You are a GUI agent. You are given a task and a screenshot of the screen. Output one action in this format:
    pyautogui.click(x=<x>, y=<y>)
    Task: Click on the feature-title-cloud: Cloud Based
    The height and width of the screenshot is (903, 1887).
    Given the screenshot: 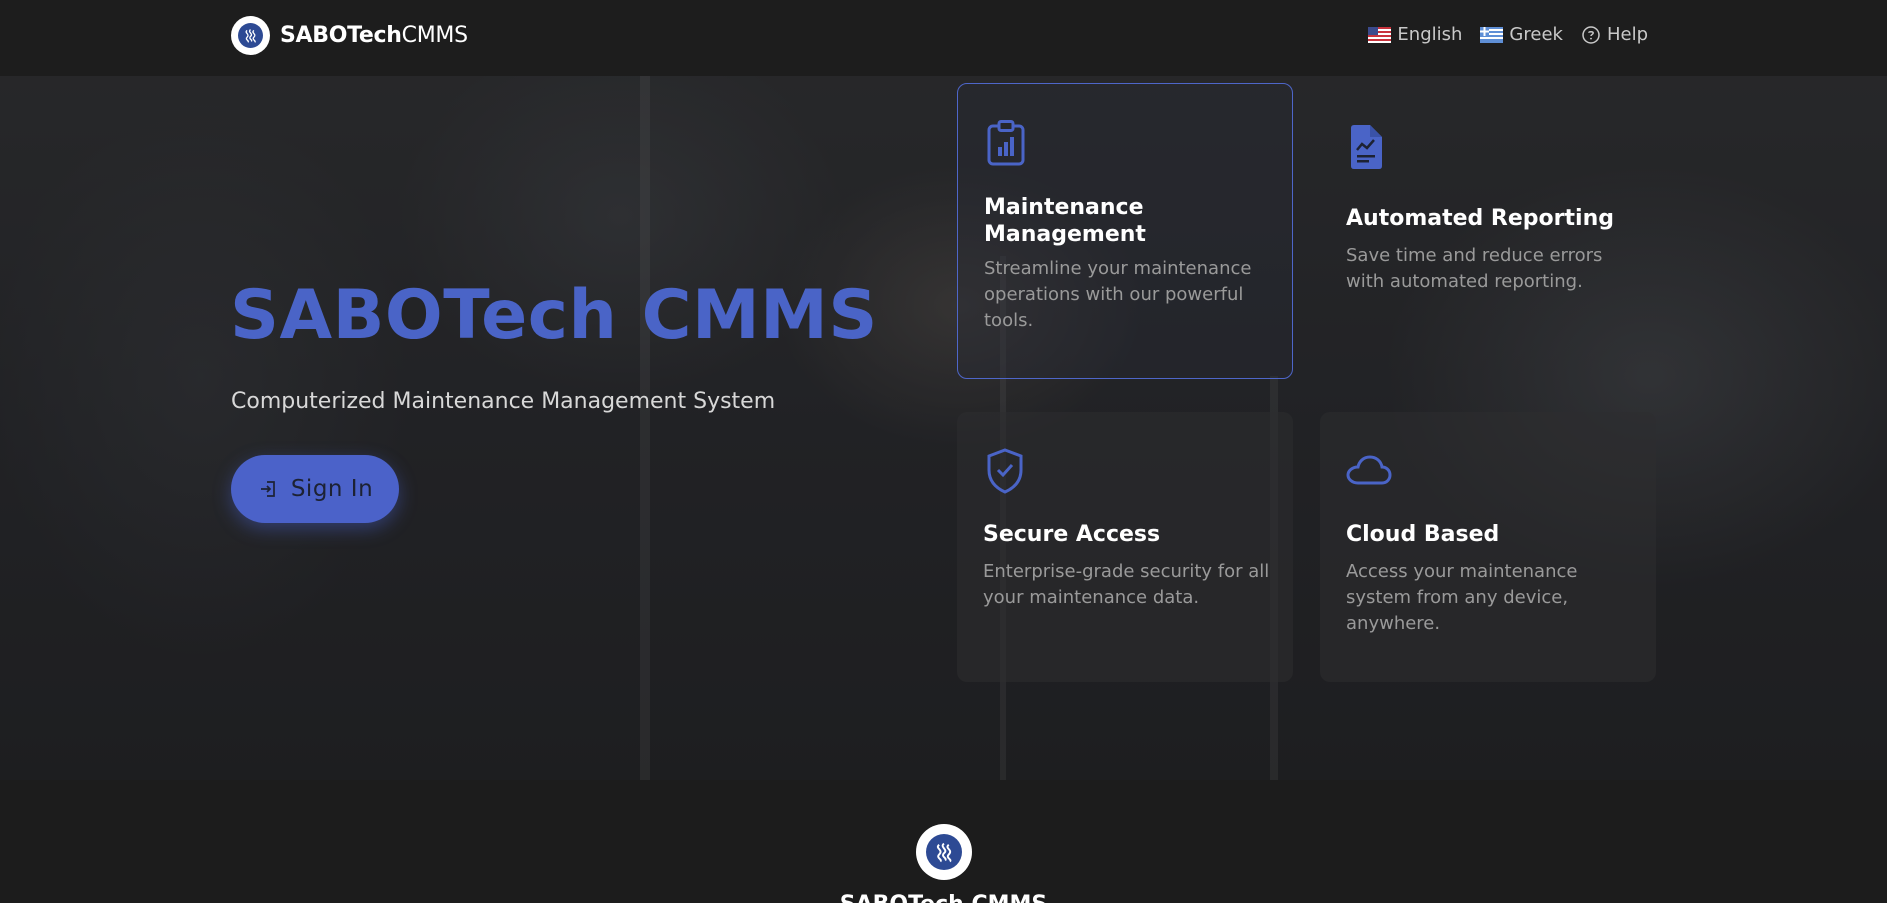 What is the action you would take?
    pyautogui.click(x=1423, y=534)
    